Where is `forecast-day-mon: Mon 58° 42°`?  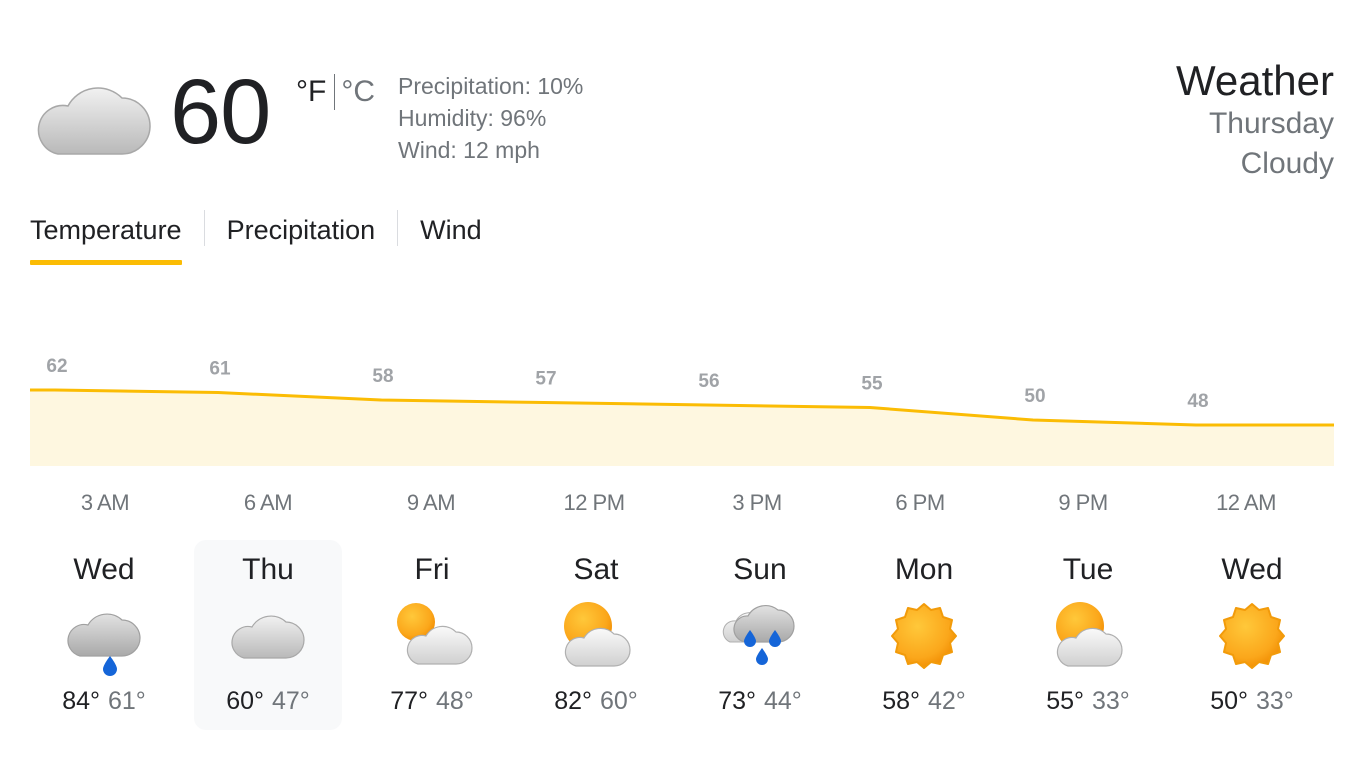
forecast-day-mon: Mon 58° 42° is located at coordinates (924, 635).